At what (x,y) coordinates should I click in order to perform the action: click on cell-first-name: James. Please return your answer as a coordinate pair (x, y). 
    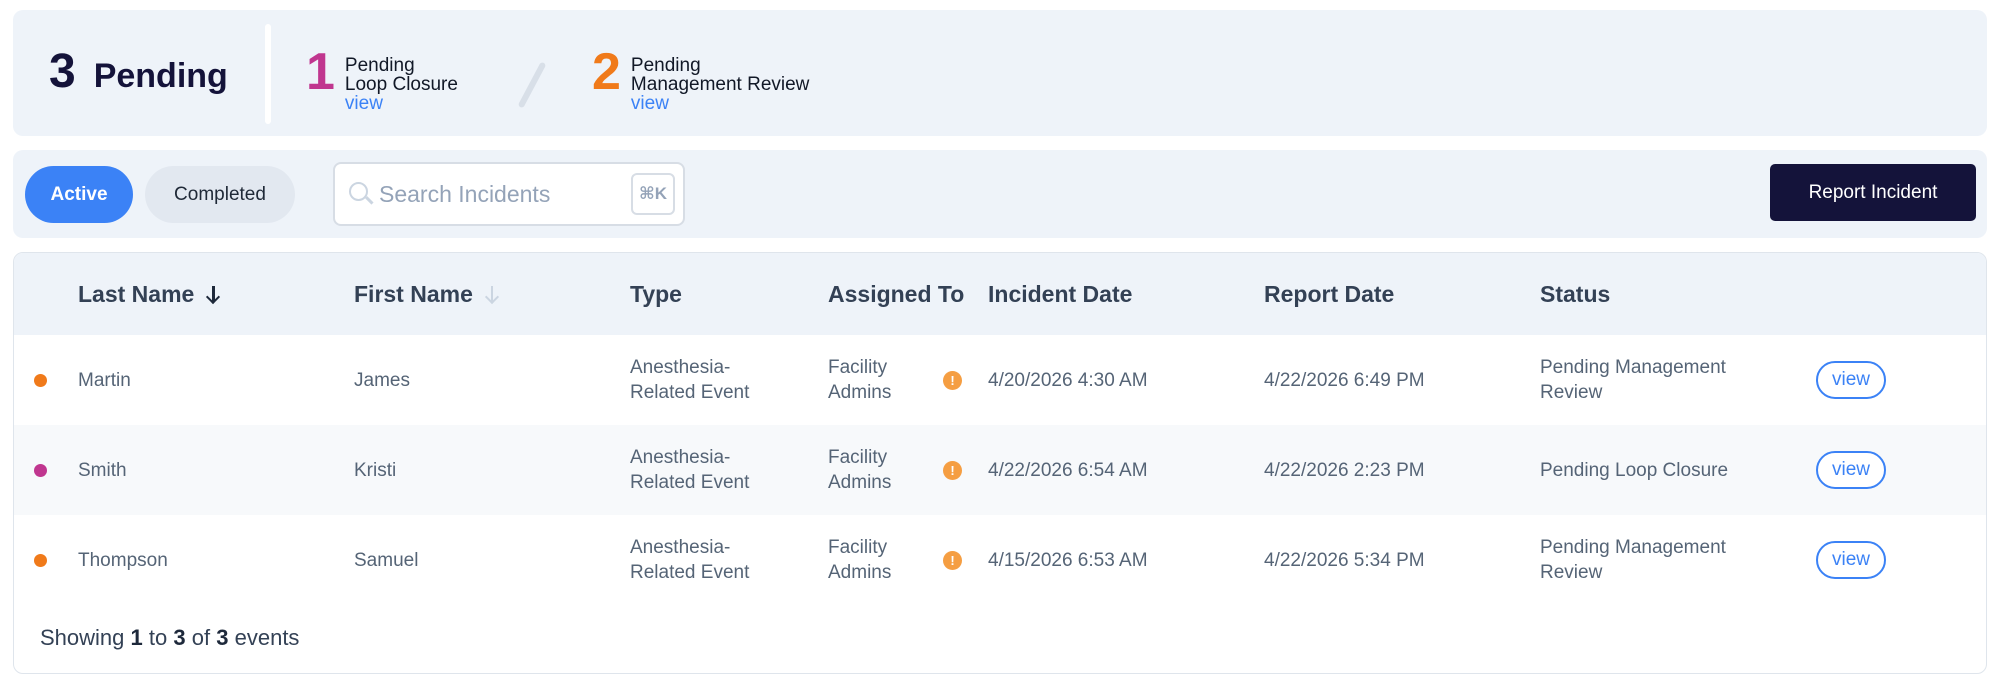
    Looking at the image, I should click on (382, 380).